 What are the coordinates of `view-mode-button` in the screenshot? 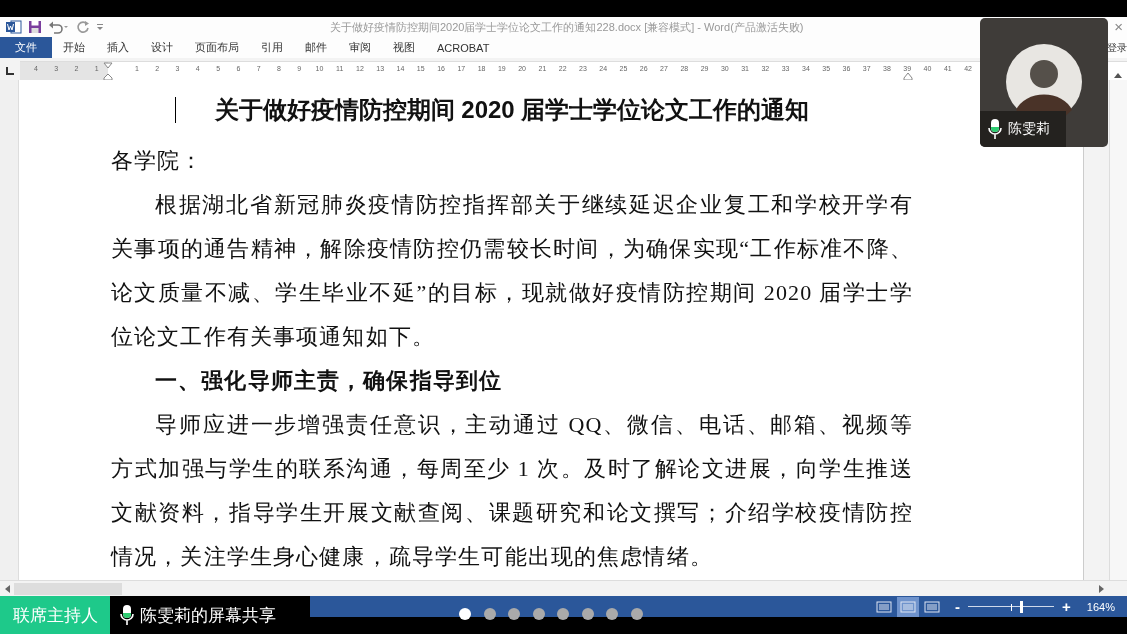 It's located at (908, 606).